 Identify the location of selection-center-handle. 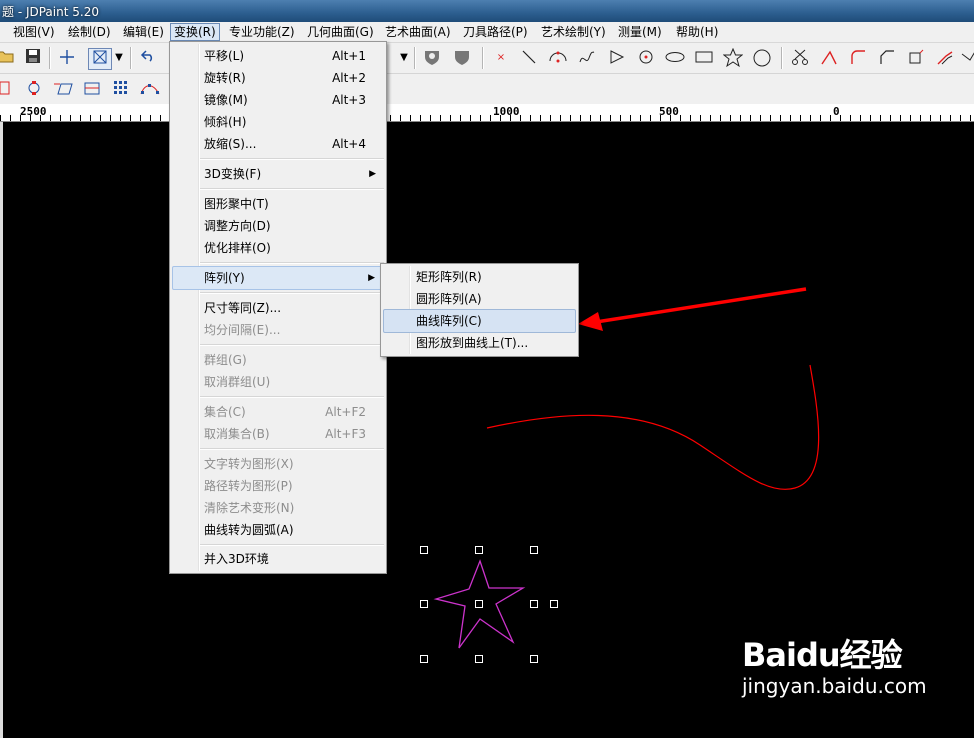
(479, 604).